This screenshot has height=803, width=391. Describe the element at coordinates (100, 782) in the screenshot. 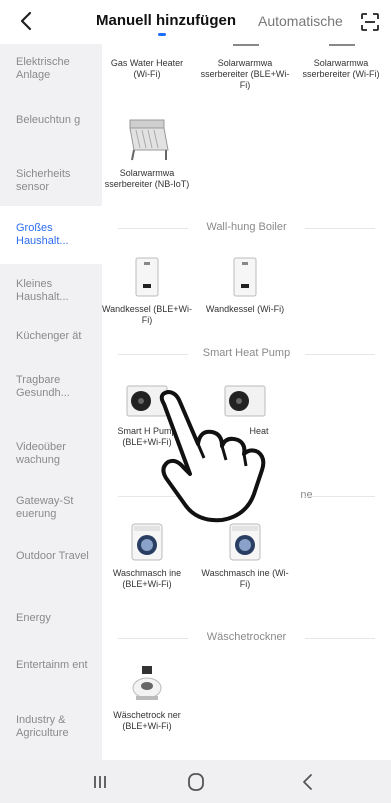

I see `recent-apps-icon` at that location.